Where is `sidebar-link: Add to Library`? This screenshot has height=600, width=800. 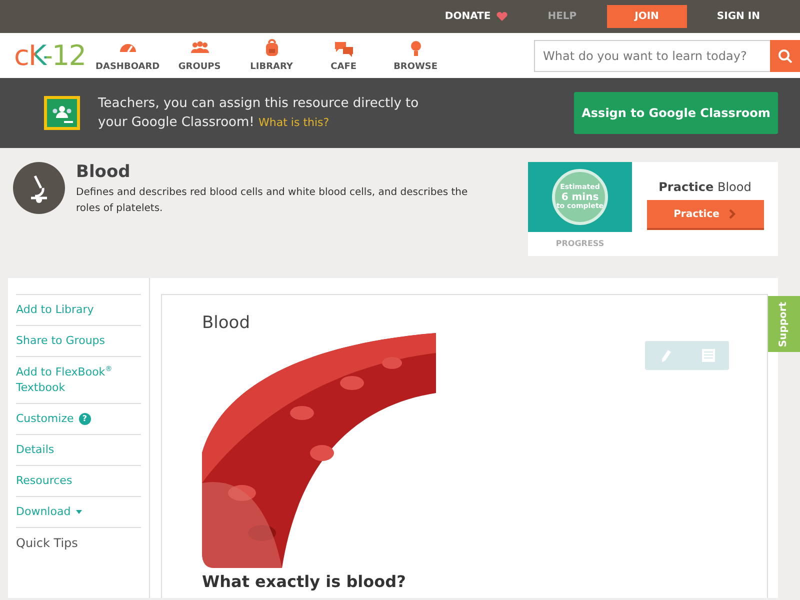
sidebar-link: Add to Library is located at coordinates (55, 310).